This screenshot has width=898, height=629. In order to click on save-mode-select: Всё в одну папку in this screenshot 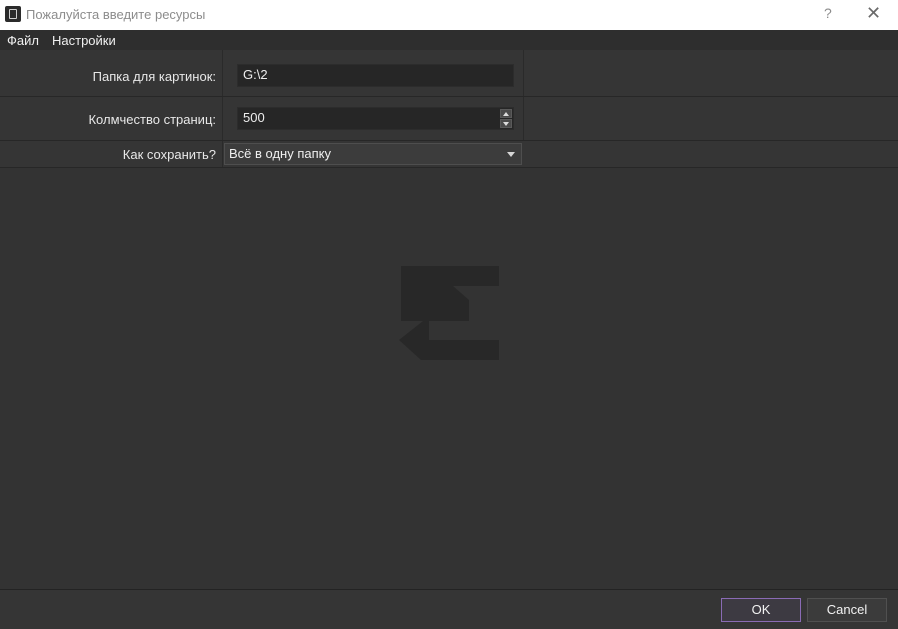, I will do `click(373, 154)`.